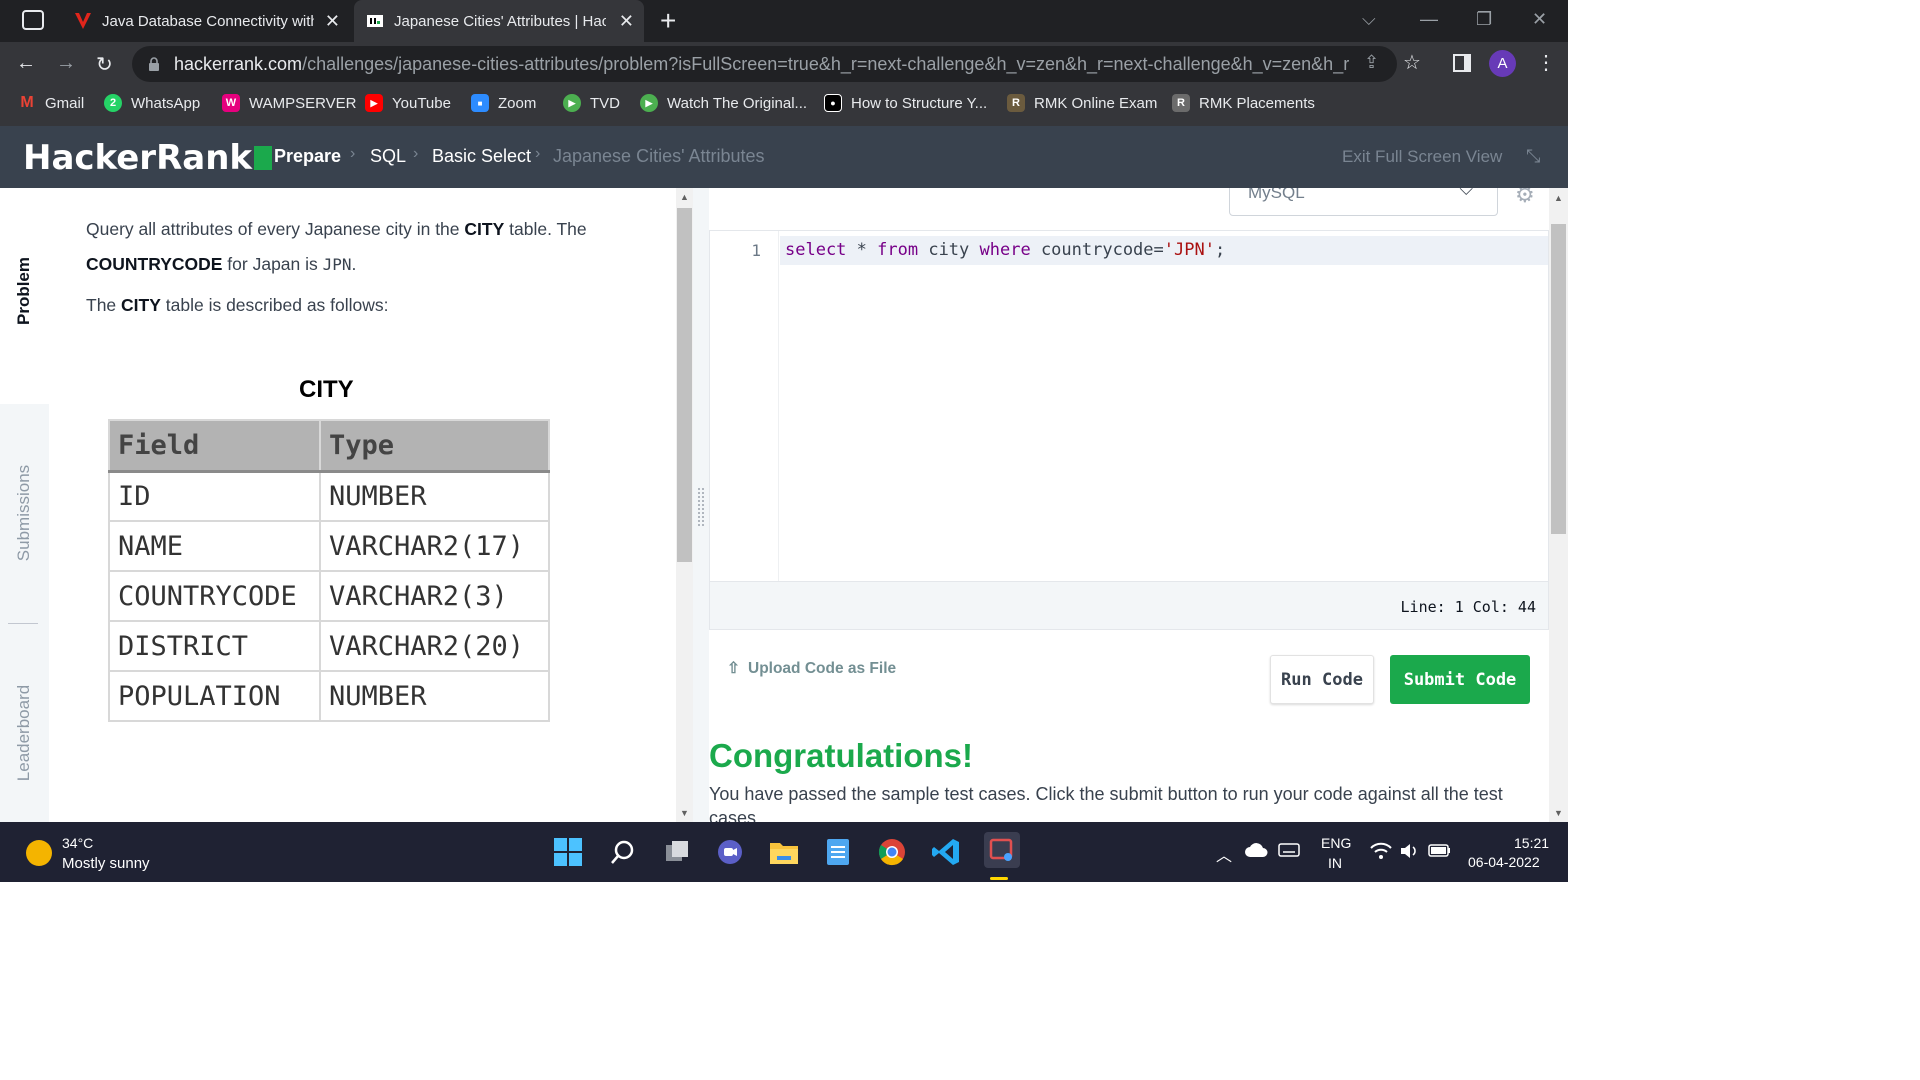  I want to click on wifi-icon, so click(1381, 852).